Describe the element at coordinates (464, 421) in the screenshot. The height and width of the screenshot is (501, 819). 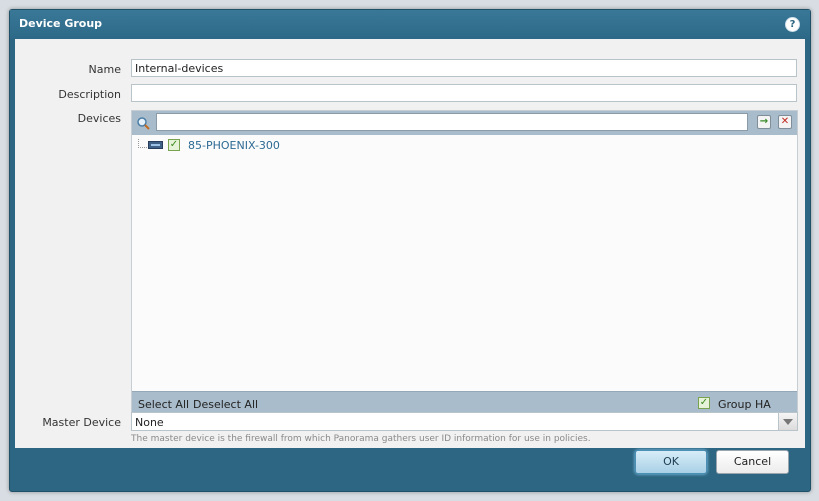
I see `master-device-select: None` at that location.